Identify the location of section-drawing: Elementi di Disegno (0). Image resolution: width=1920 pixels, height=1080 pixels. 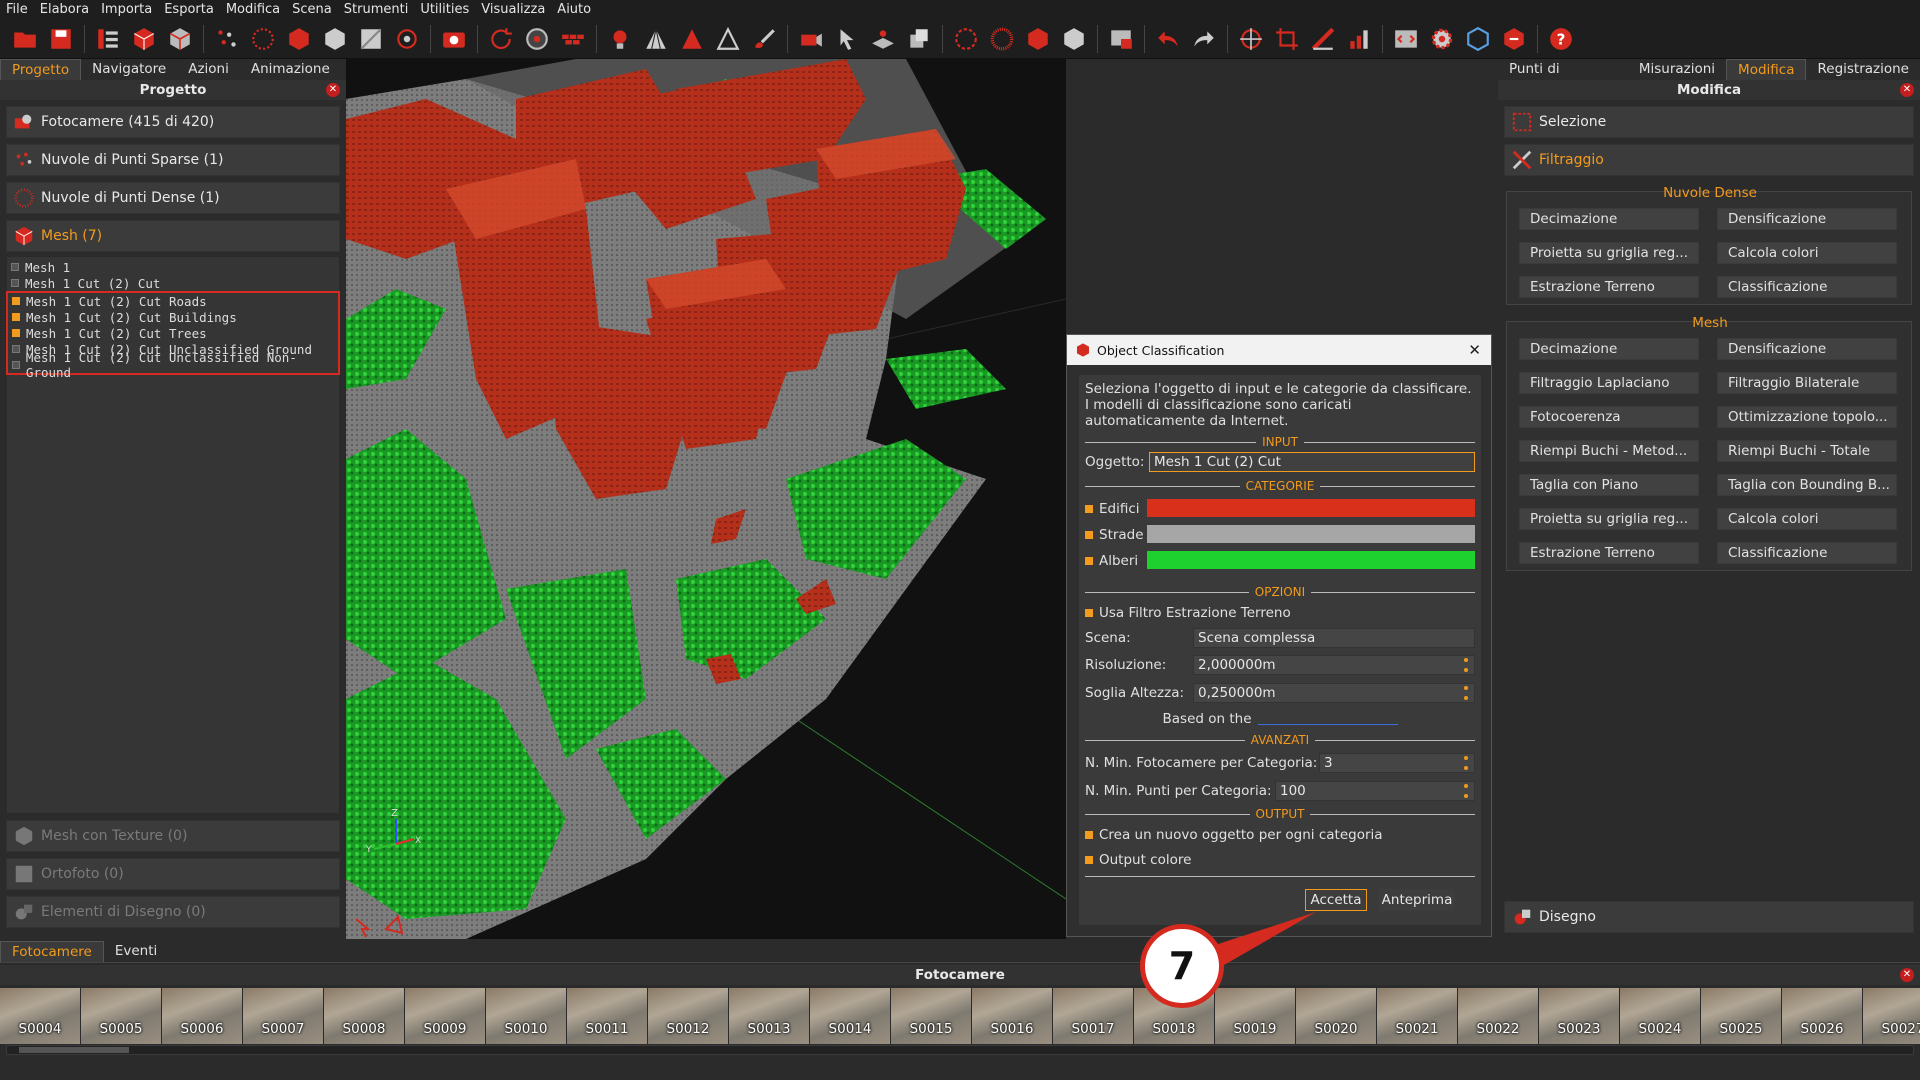
(173, 912).